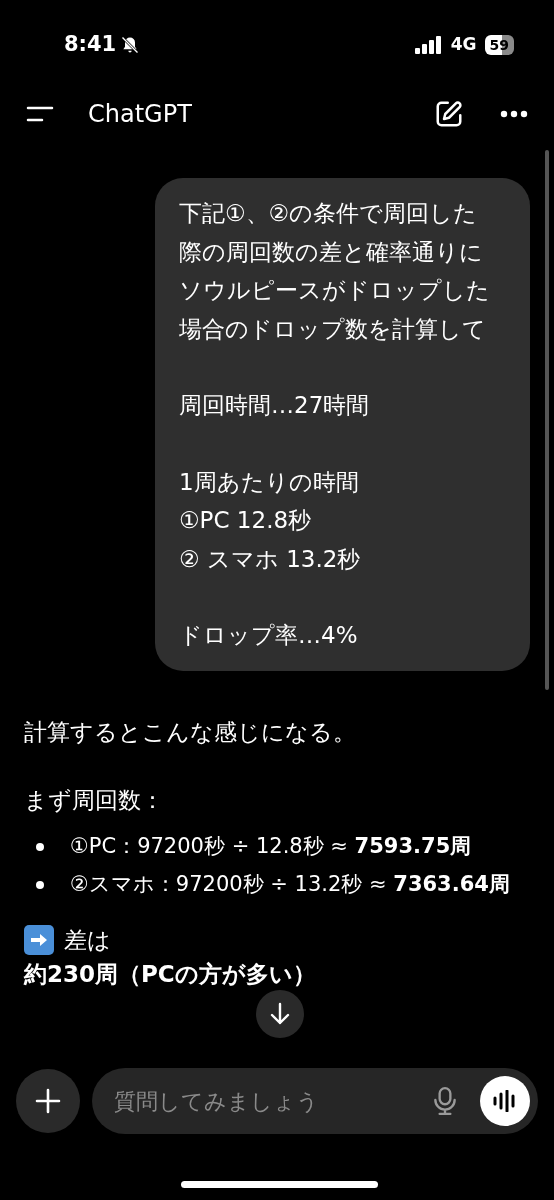  I want to click on bell-slash-icon, so click(130, 45).